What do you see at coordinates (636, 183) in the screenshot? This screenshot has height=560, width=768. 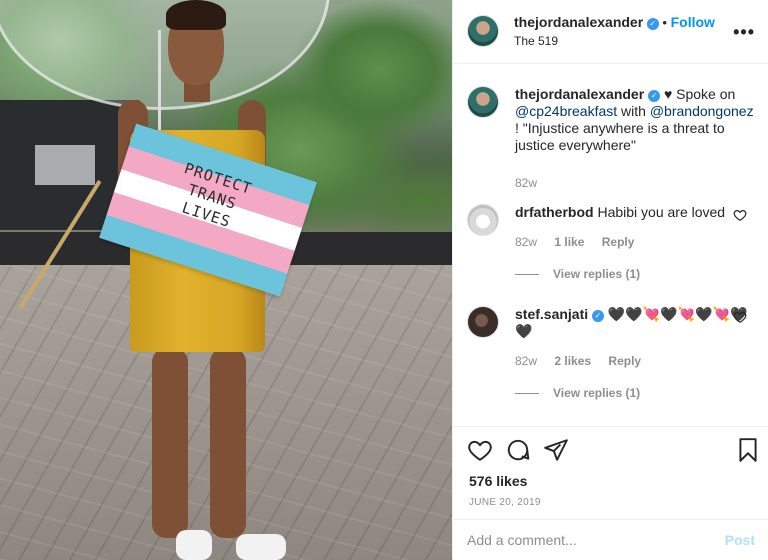 I see `caption-meta: 82w` at bounding box center [636, 183].